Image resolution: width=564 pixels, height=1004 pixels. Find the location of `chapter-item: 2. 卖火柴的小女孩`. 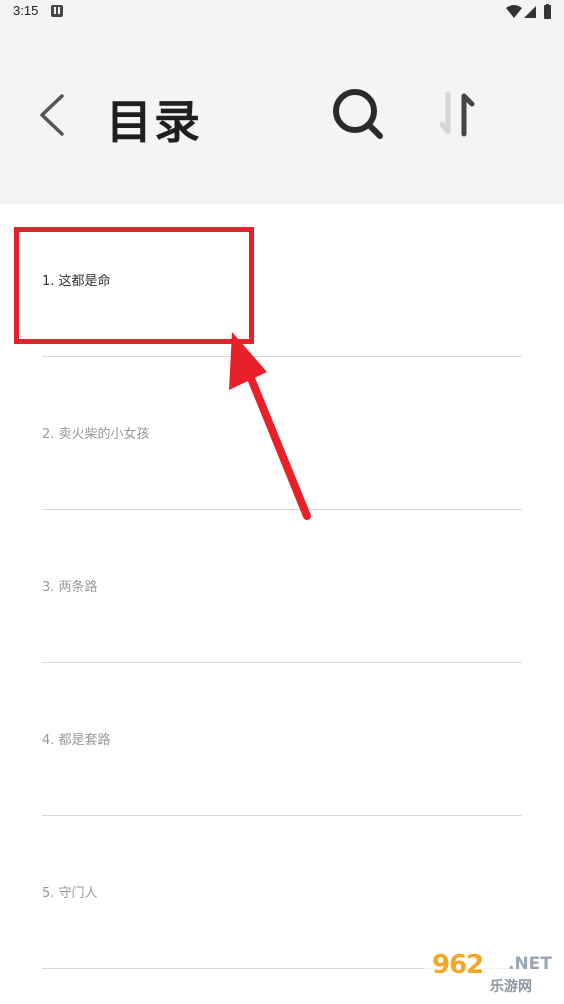

chapter-item: 2. 卖火柴的小女孩 is located at coordinates (282, 433).